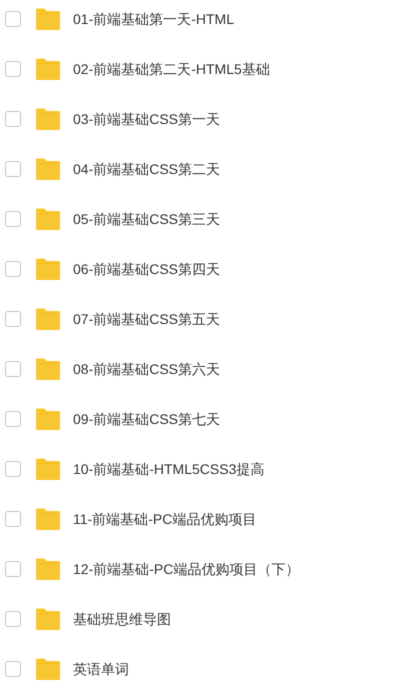 The height and width of the screenshot is (689, 419). I want to click on folder-name: 英语单词, so click(101, 669).